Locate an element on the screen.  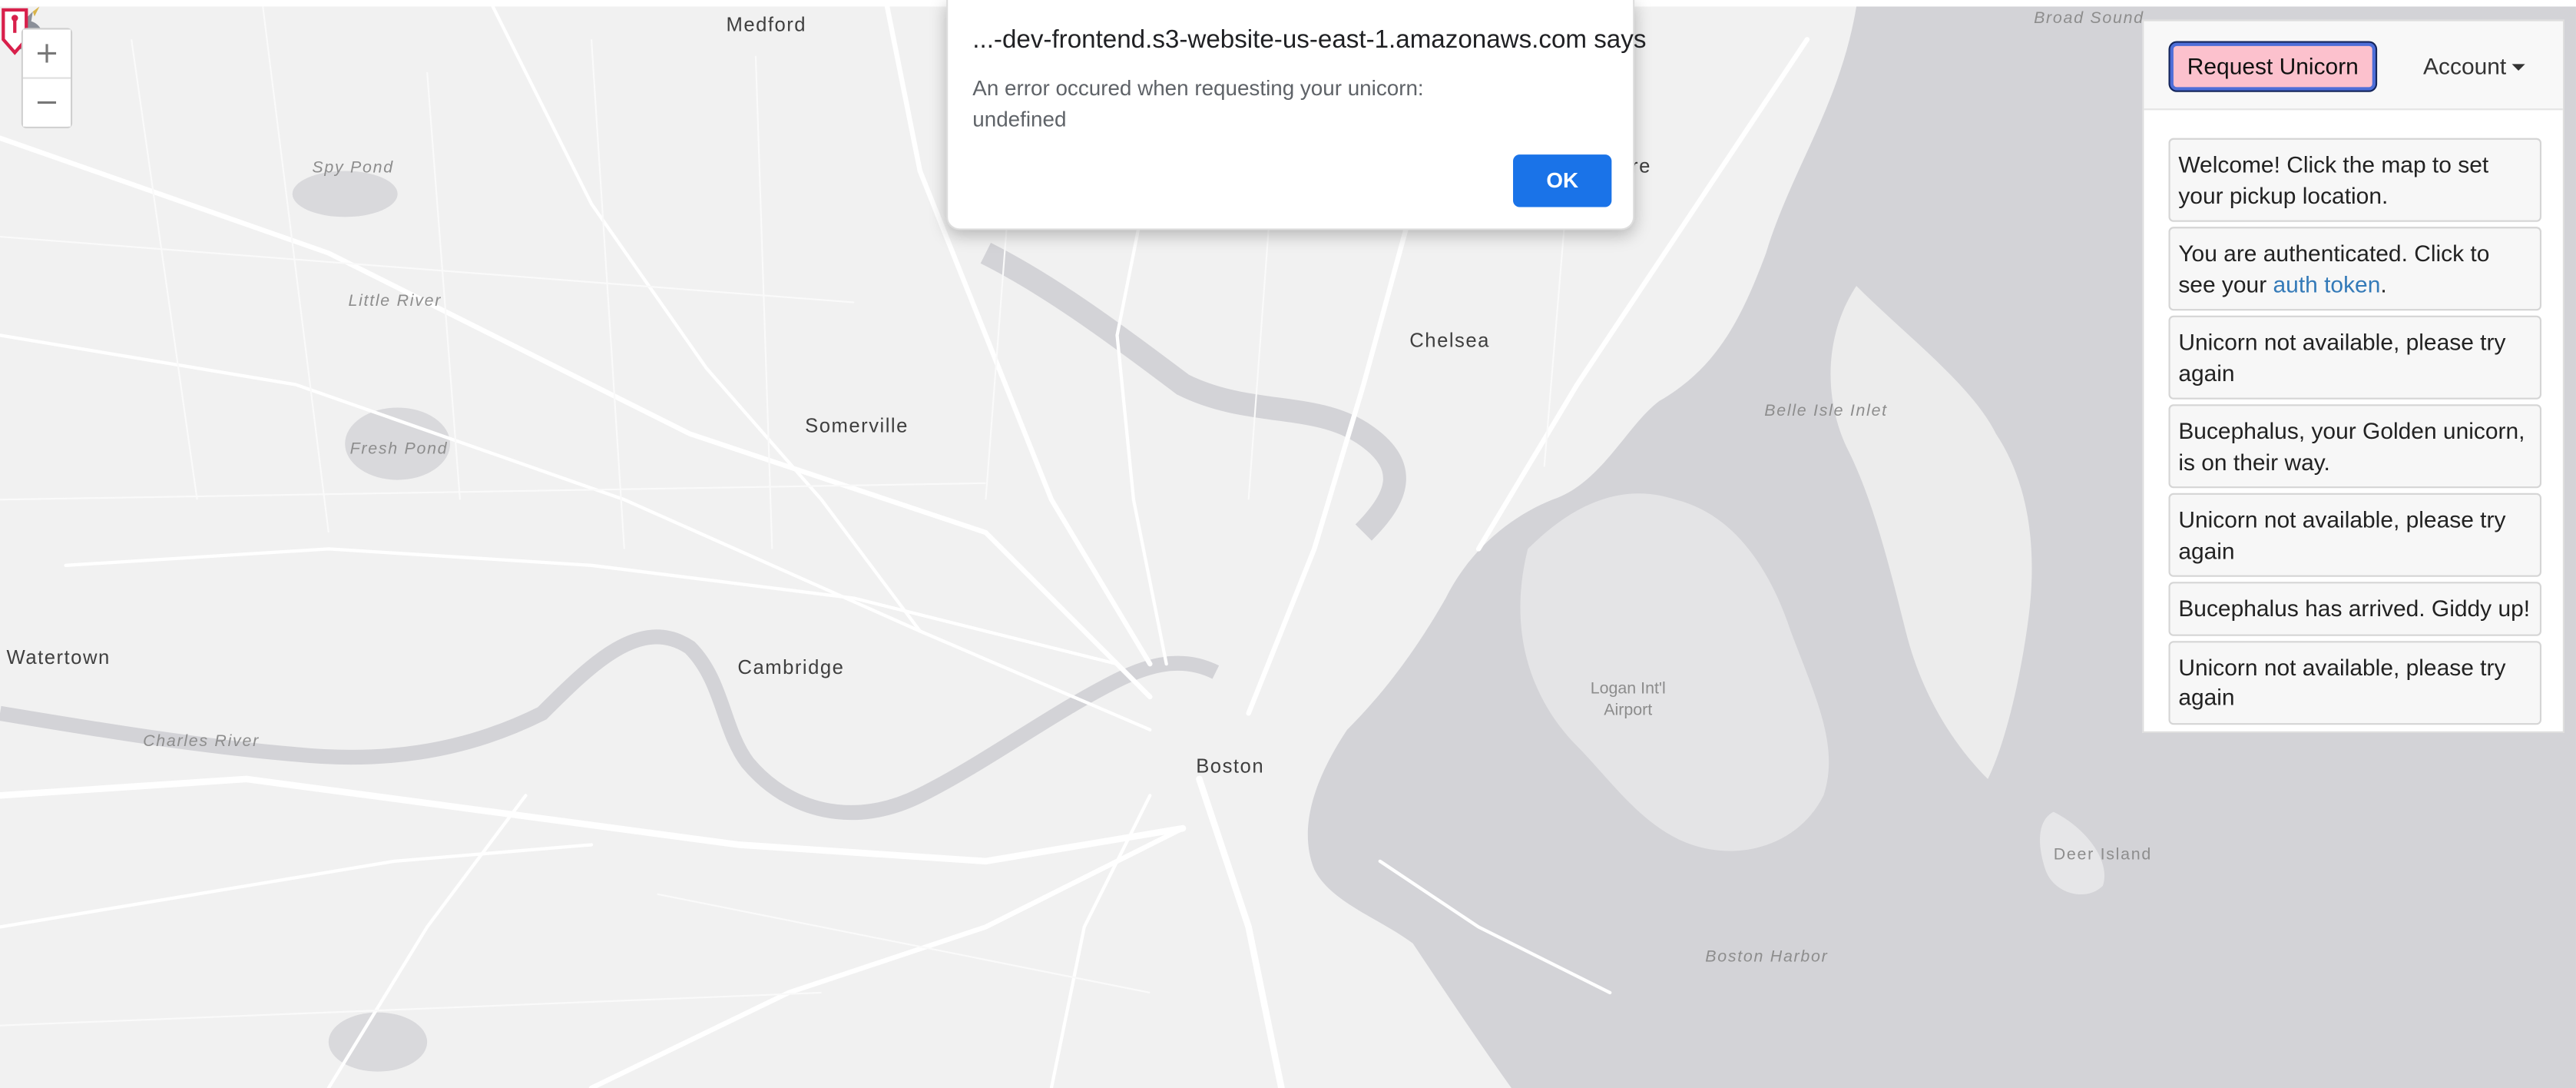
panel-header: Request Unicorn Account is located at coordinates (2353, 66).